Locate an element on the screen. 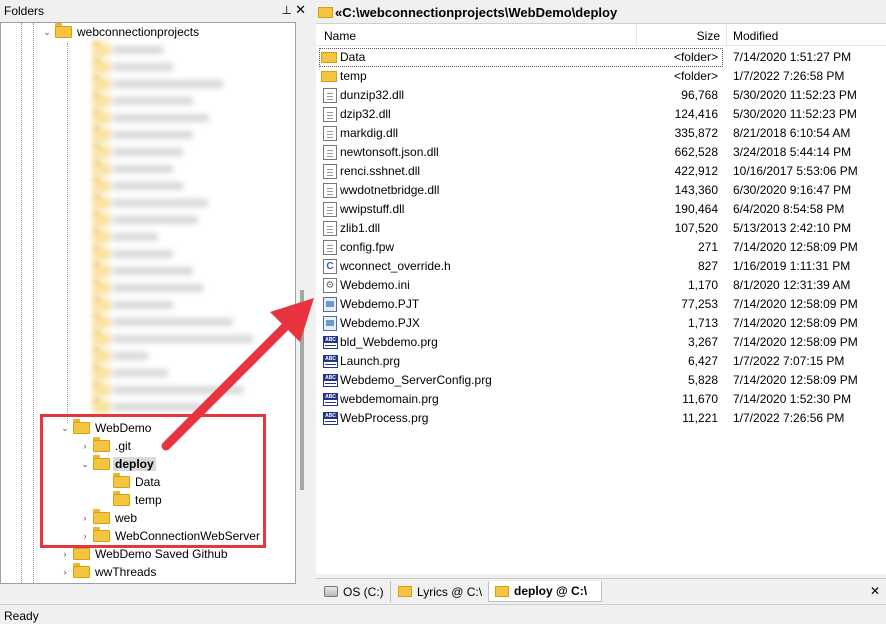 Image resolution: width=886 pixels, height=624 pixels. file-modified: 1/7/2022 7:26:58 PM is located at coordinates (789, 76).